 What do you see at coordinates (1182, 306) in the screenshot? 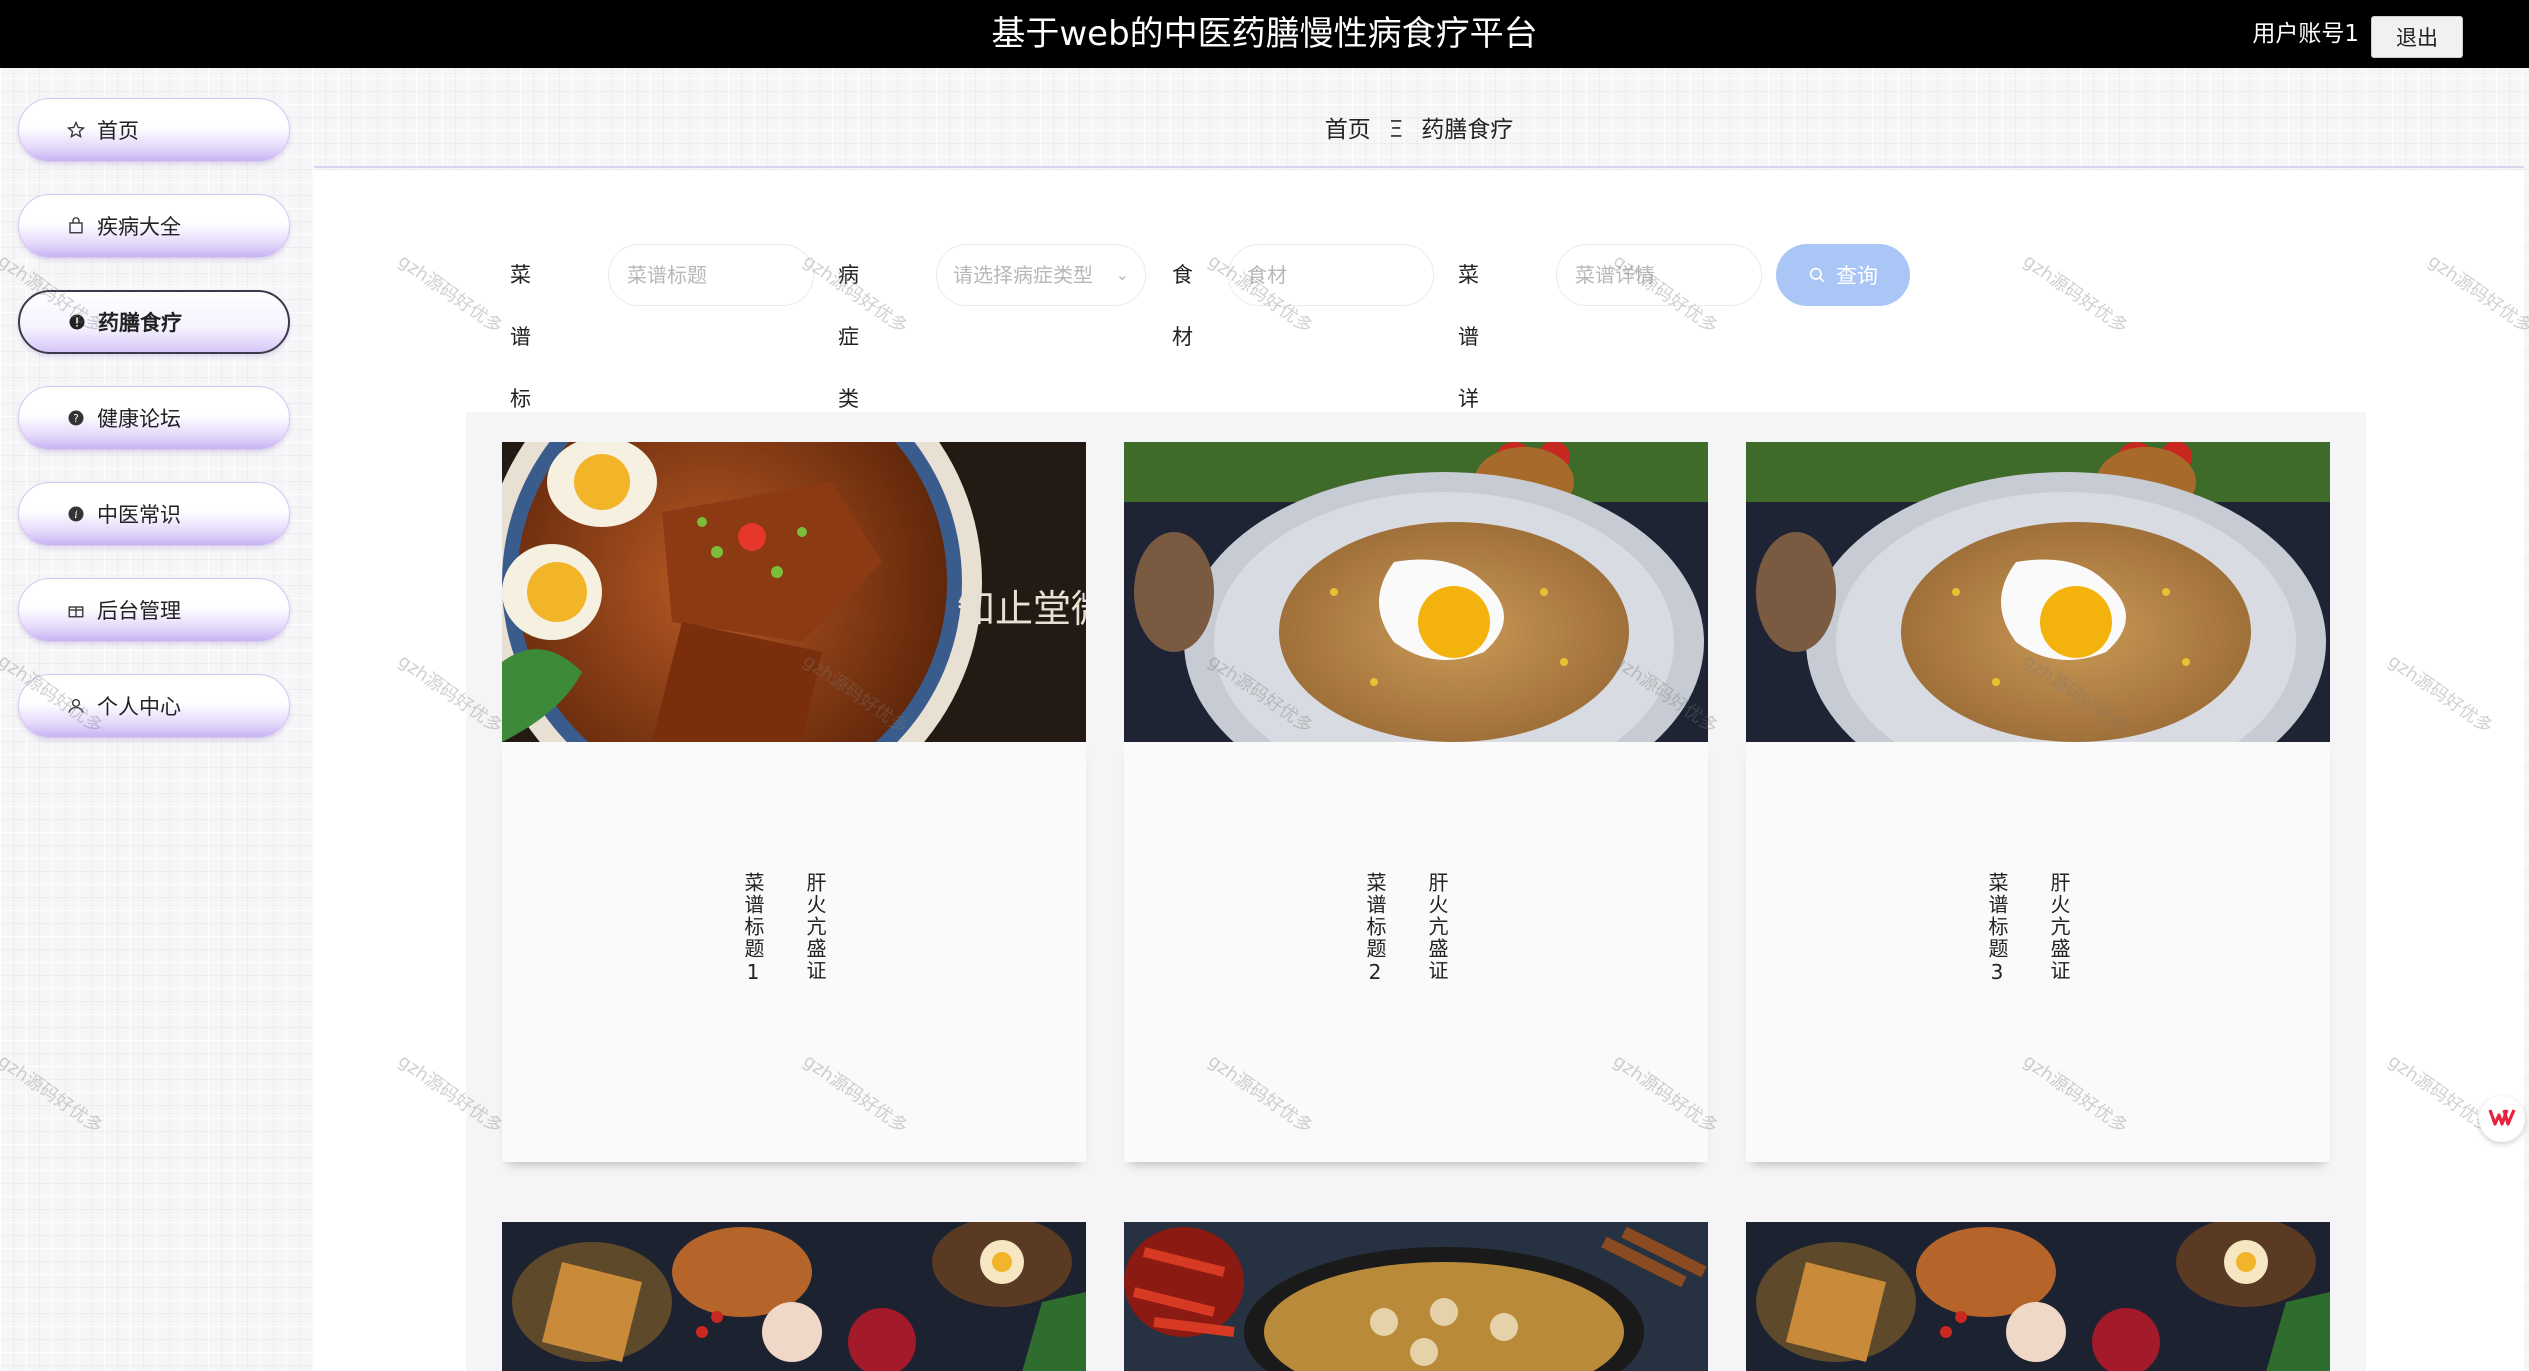
I see `ingredient-label: 食材` at bounding box center [1182, 306].